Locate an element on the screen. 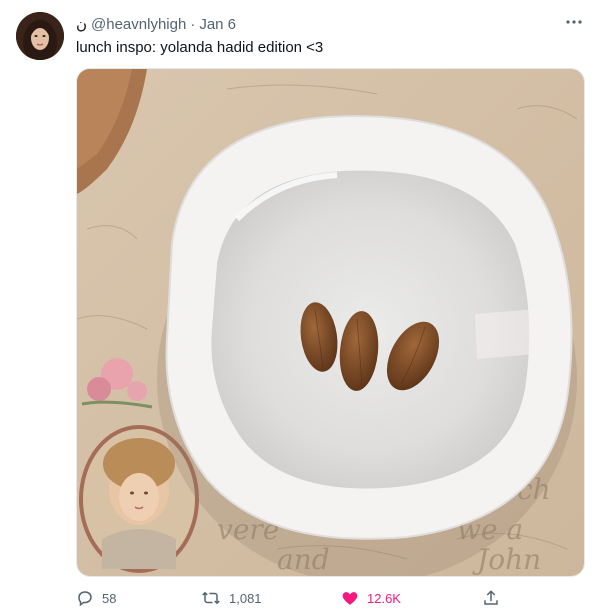 The image size is (600, 613). reply-icon is located at coordinates (85, 598).